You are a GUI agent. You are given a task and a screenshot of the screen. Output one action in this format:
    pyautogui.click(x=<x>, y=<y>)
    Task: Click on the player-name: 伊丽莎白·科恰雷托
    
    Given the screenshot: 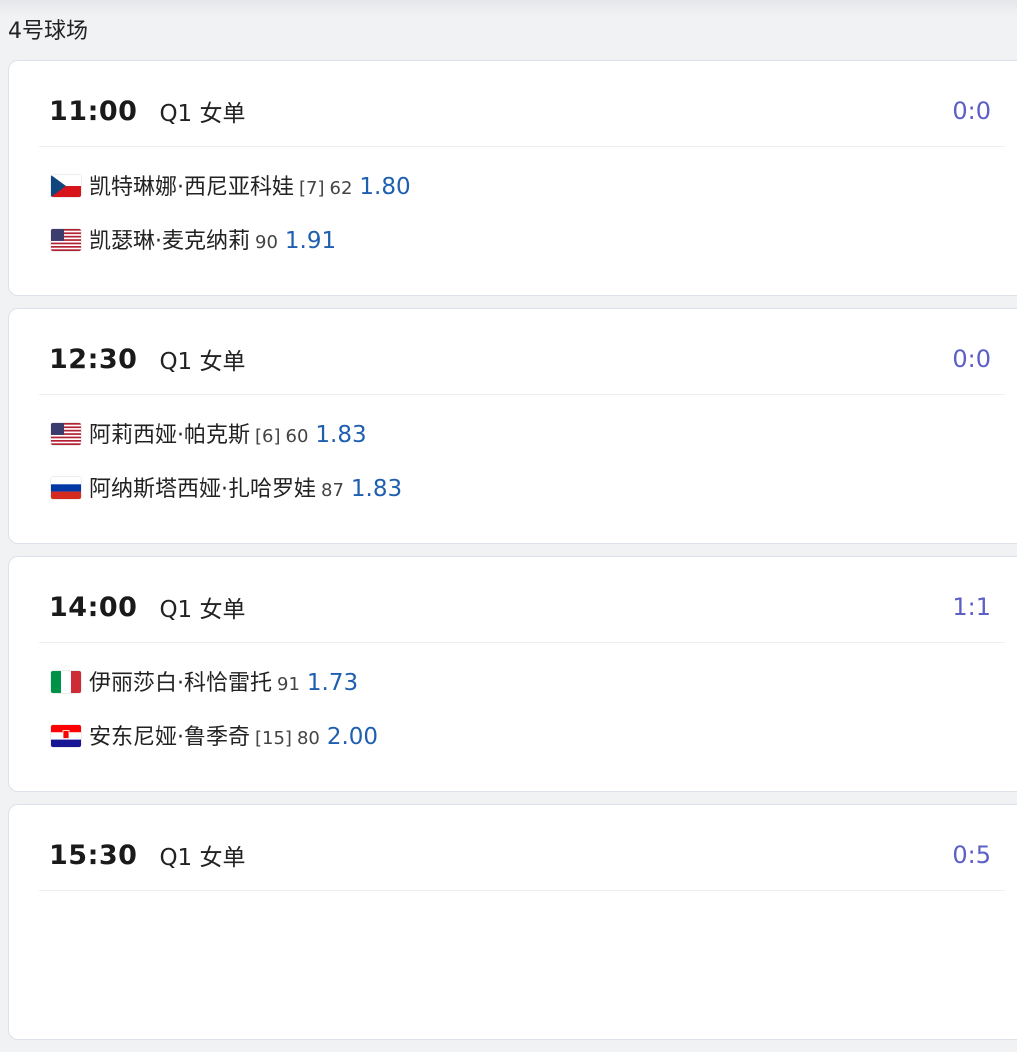 What is the action you would take?
    pyautogui.click(x=180, y=683)
    